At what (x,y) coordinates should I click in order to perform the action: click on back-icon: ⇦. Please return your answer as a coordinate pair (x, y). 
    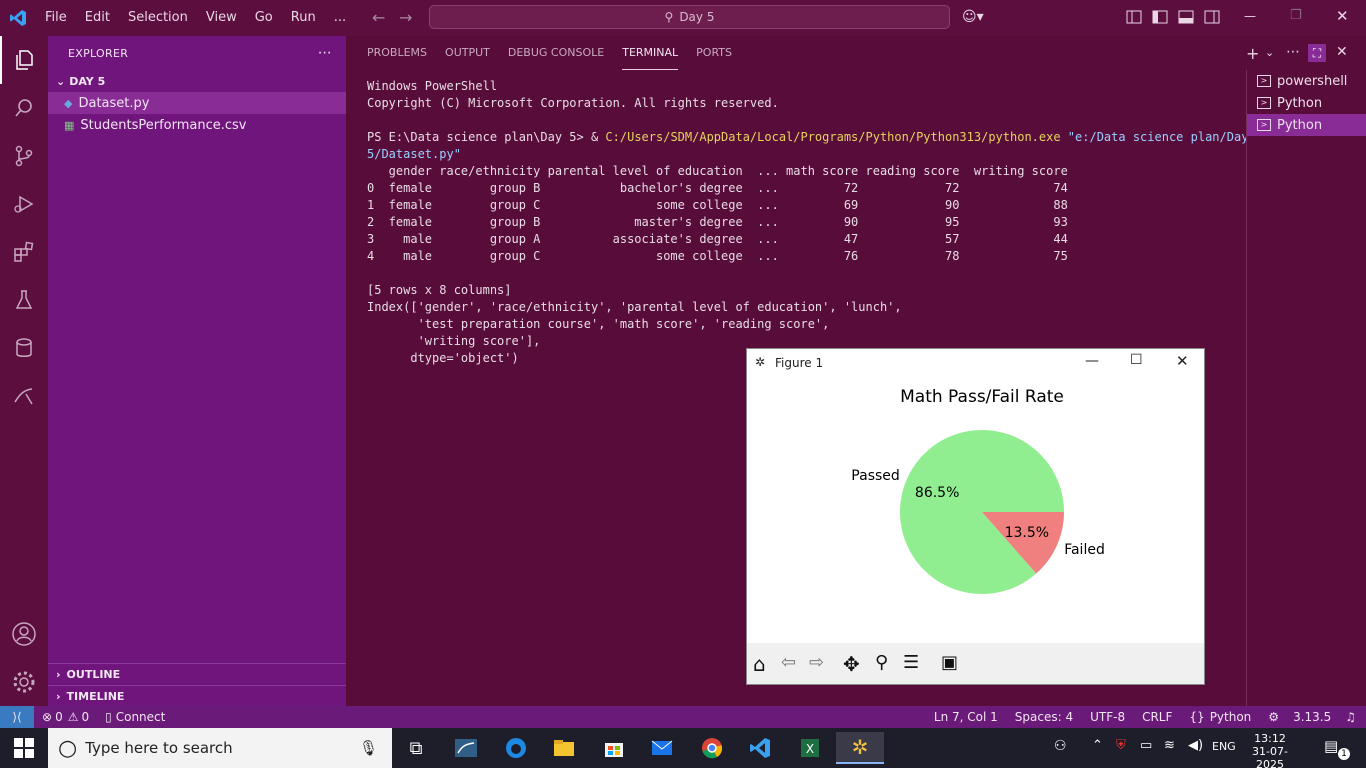
    Looking at the image, I should click on (788, 662).